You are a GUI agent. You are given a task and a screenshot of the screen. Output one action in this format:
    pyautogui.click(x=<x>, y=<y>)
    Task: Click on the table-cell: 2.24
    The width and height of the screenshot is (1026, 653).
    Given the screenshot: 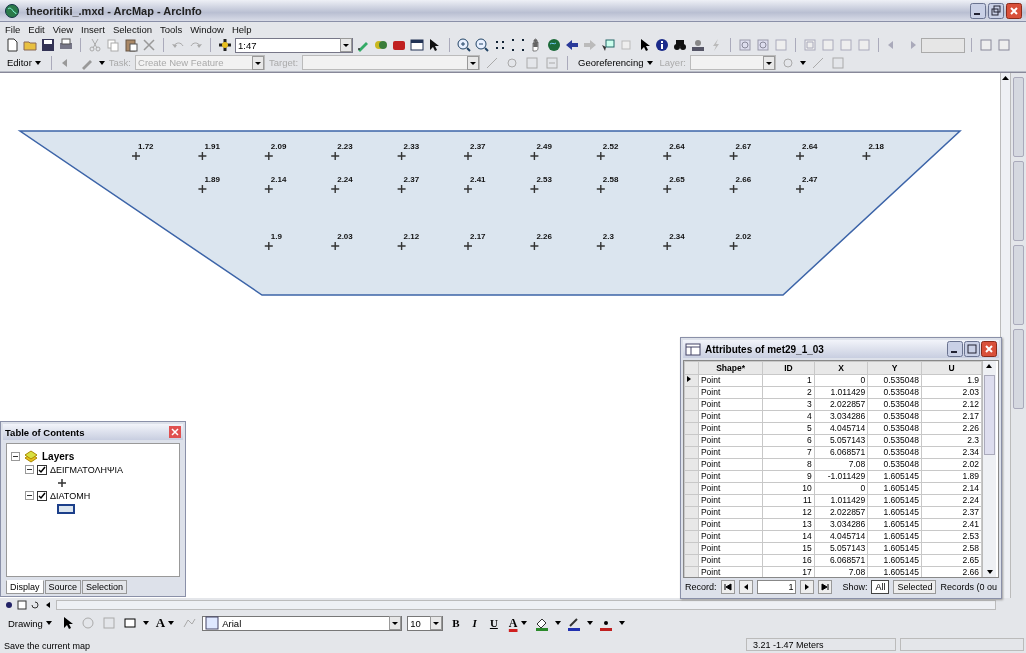 What is the action you would take?
    pyautogui.click(x=951, y=500)
    